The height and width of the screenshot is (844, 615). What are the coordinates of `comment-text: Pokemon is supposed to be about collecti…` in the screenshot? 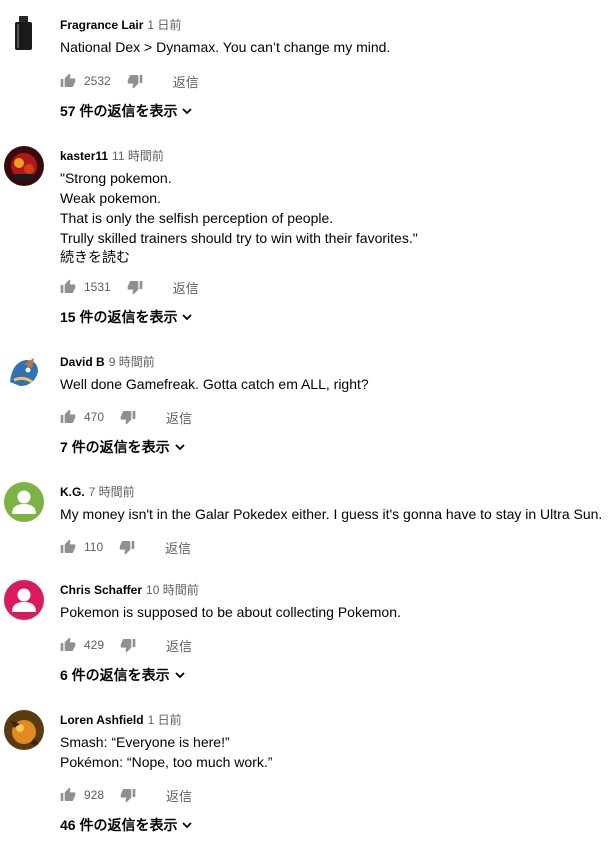 It's located at (230, 612).